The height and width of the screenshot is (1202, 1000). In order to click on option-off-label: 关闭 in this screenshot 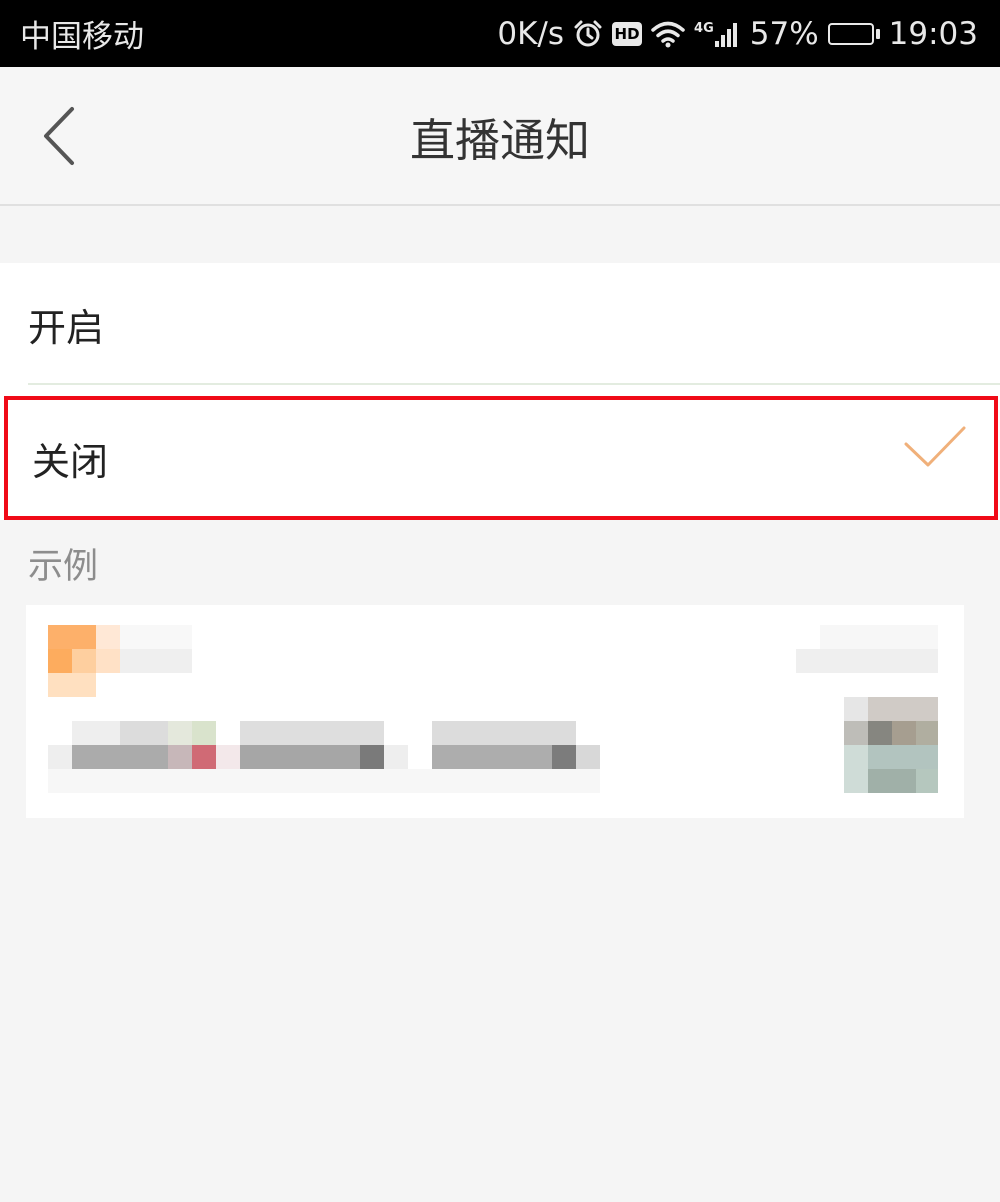, I will do `click(70, 461)`.